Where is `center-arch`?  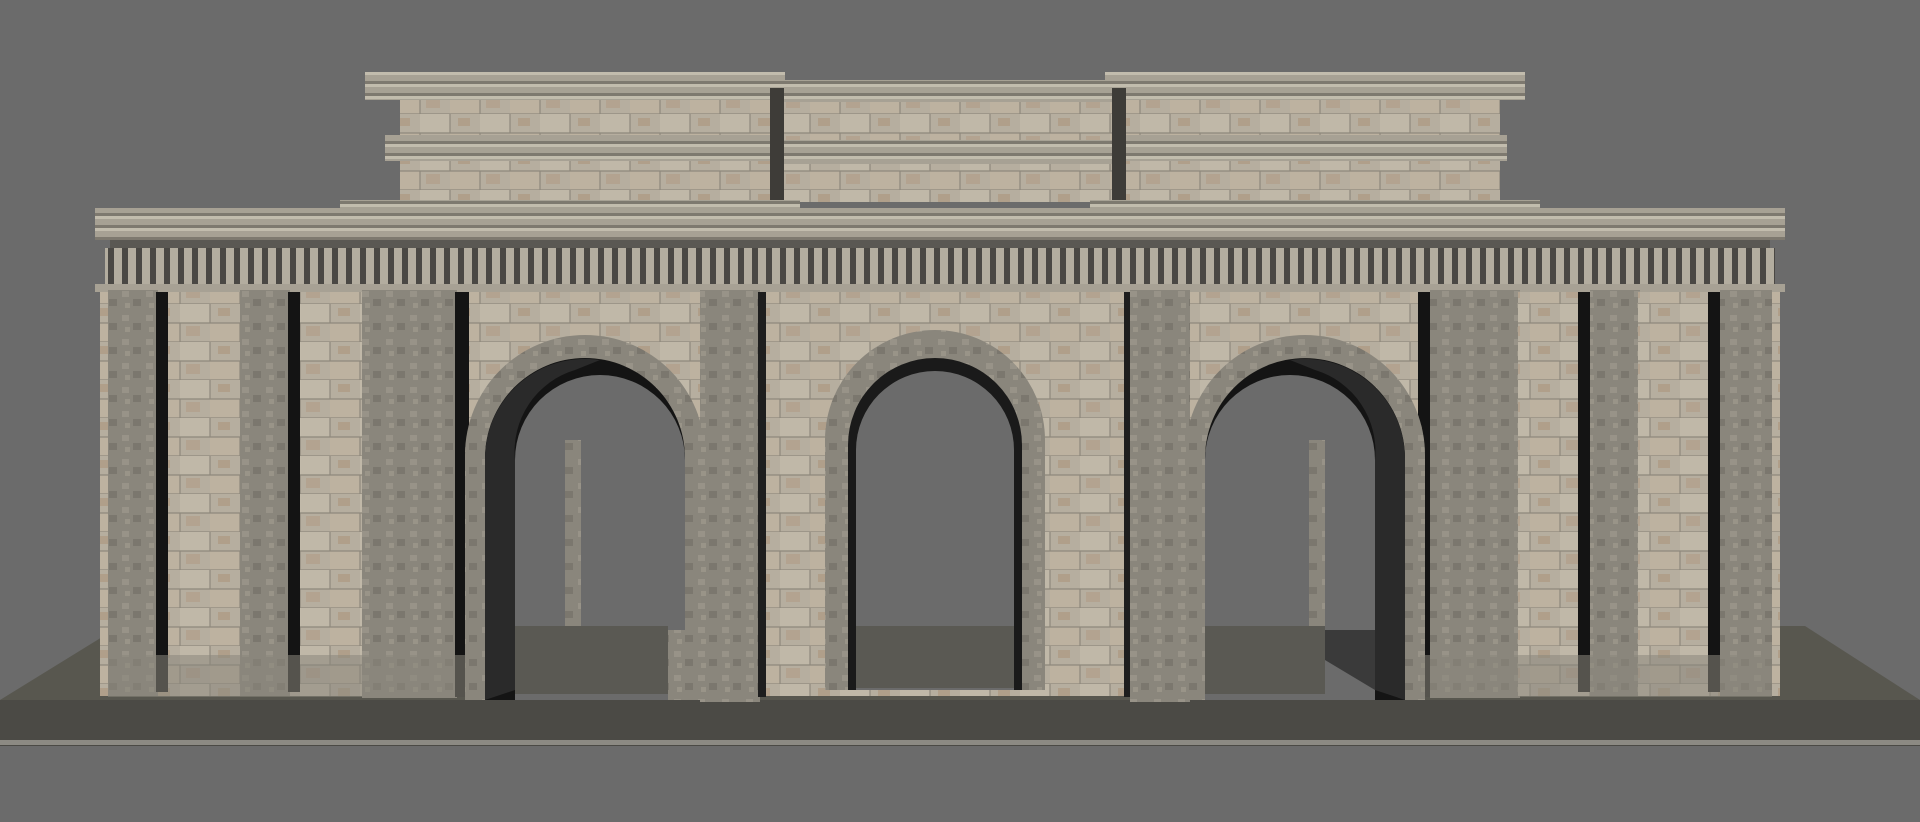
center-arch is located at coordinates (935, 510).